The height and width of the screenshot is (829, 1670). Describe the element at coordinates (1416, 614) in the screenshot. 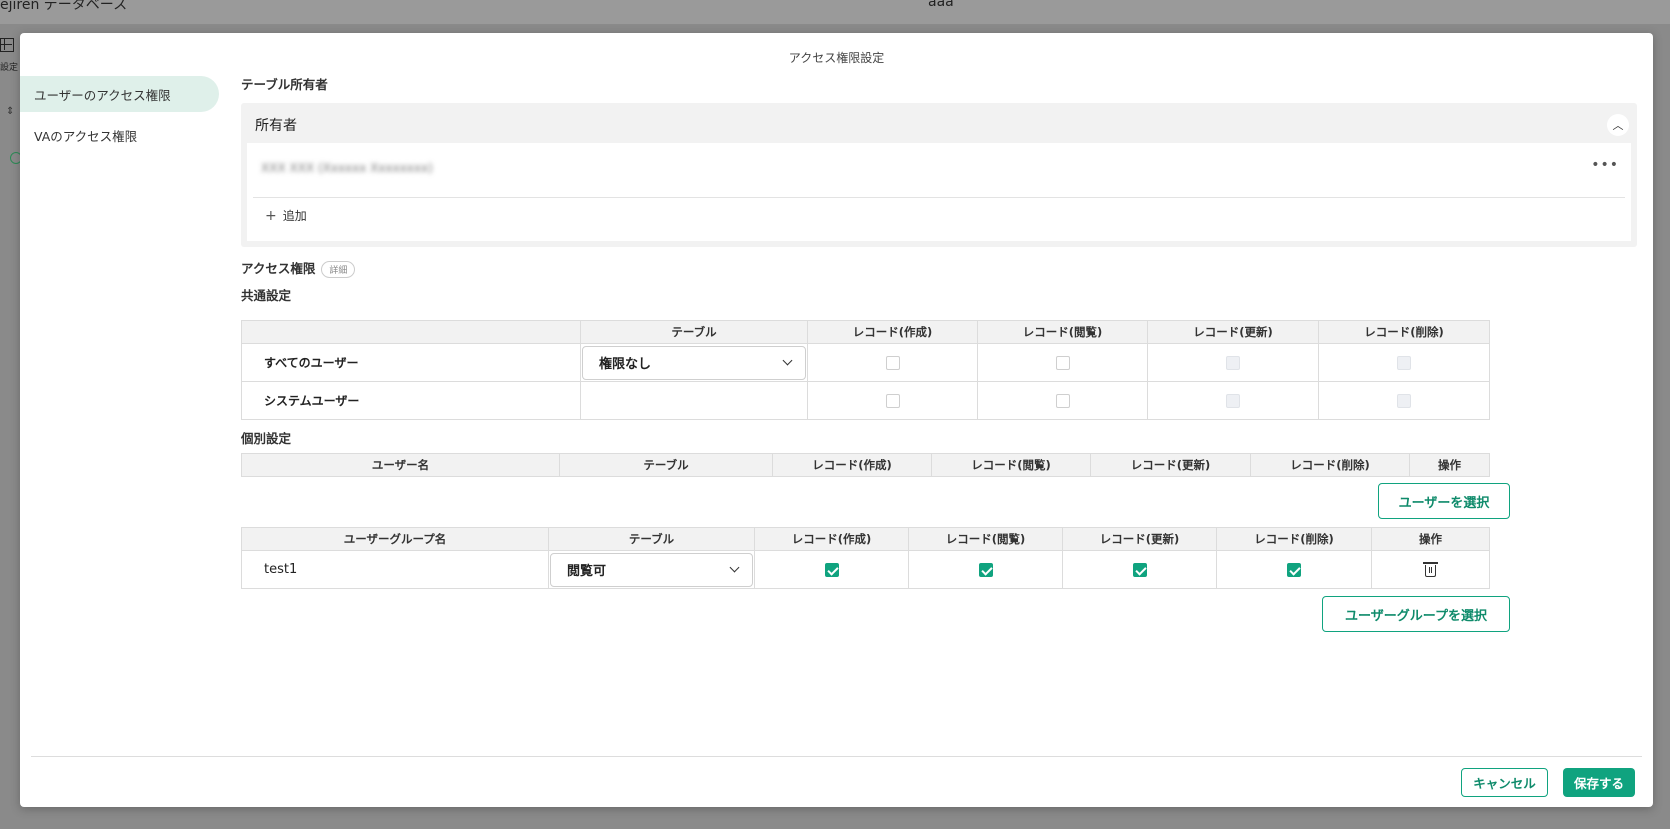

I see `select-user-group-button: ユーザーグループを選択` at that location.